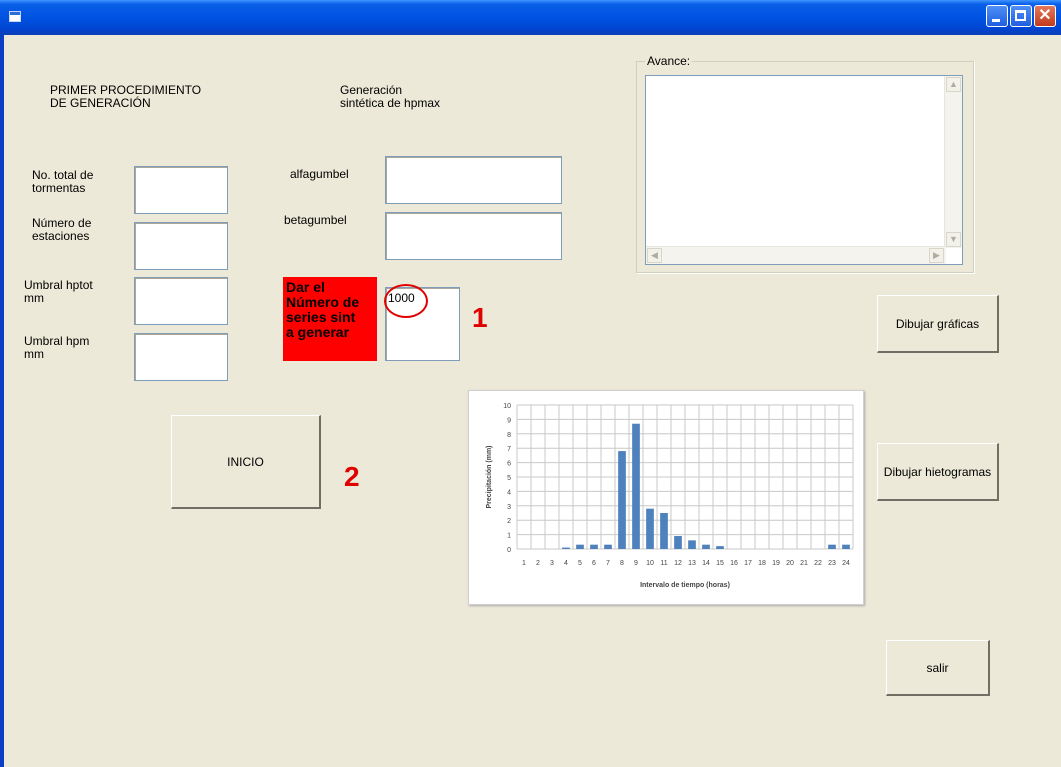 The width and height of the screenshot is (1061, 767). Describe the element at coordinates (804, 563) in the screenshot. I see `x-tick-label: 21` at that location.